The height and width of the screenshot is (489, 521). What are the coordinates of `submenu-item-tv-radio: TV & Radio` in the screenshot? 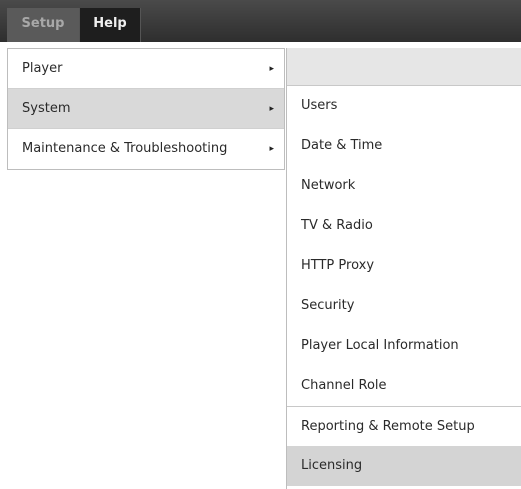 It's located at (404, 226).